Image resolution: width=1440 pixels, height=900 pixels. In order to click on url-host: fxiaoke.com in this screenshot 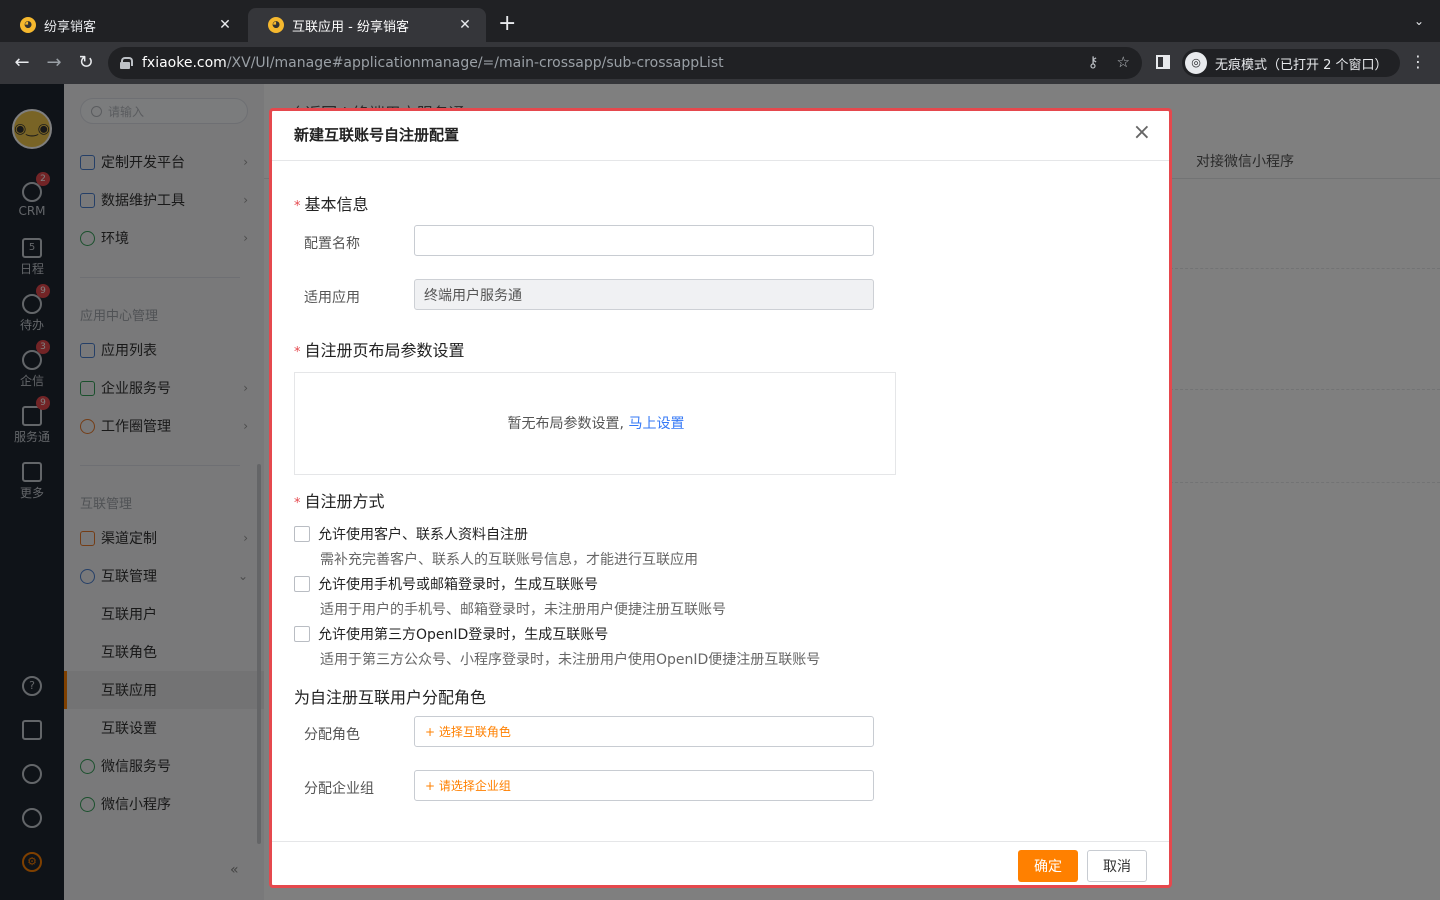, I will do `click(184, 63)`.